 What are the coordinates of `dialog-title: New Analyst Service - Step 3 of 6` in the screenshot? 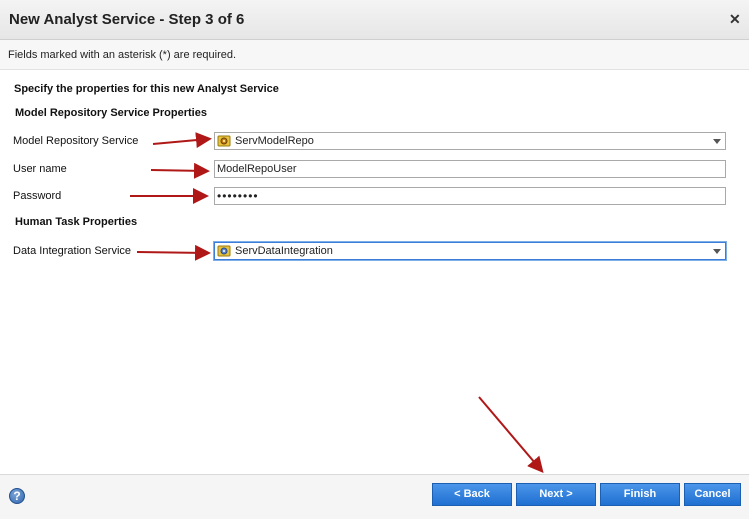 It's located at (127, 19).